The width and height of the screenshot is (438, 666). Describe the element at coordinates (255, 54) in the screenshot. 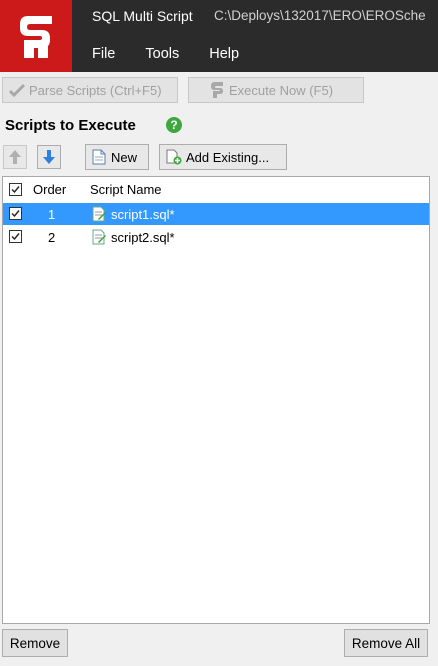

I see `menu-bar: File Tools Help` at that location.